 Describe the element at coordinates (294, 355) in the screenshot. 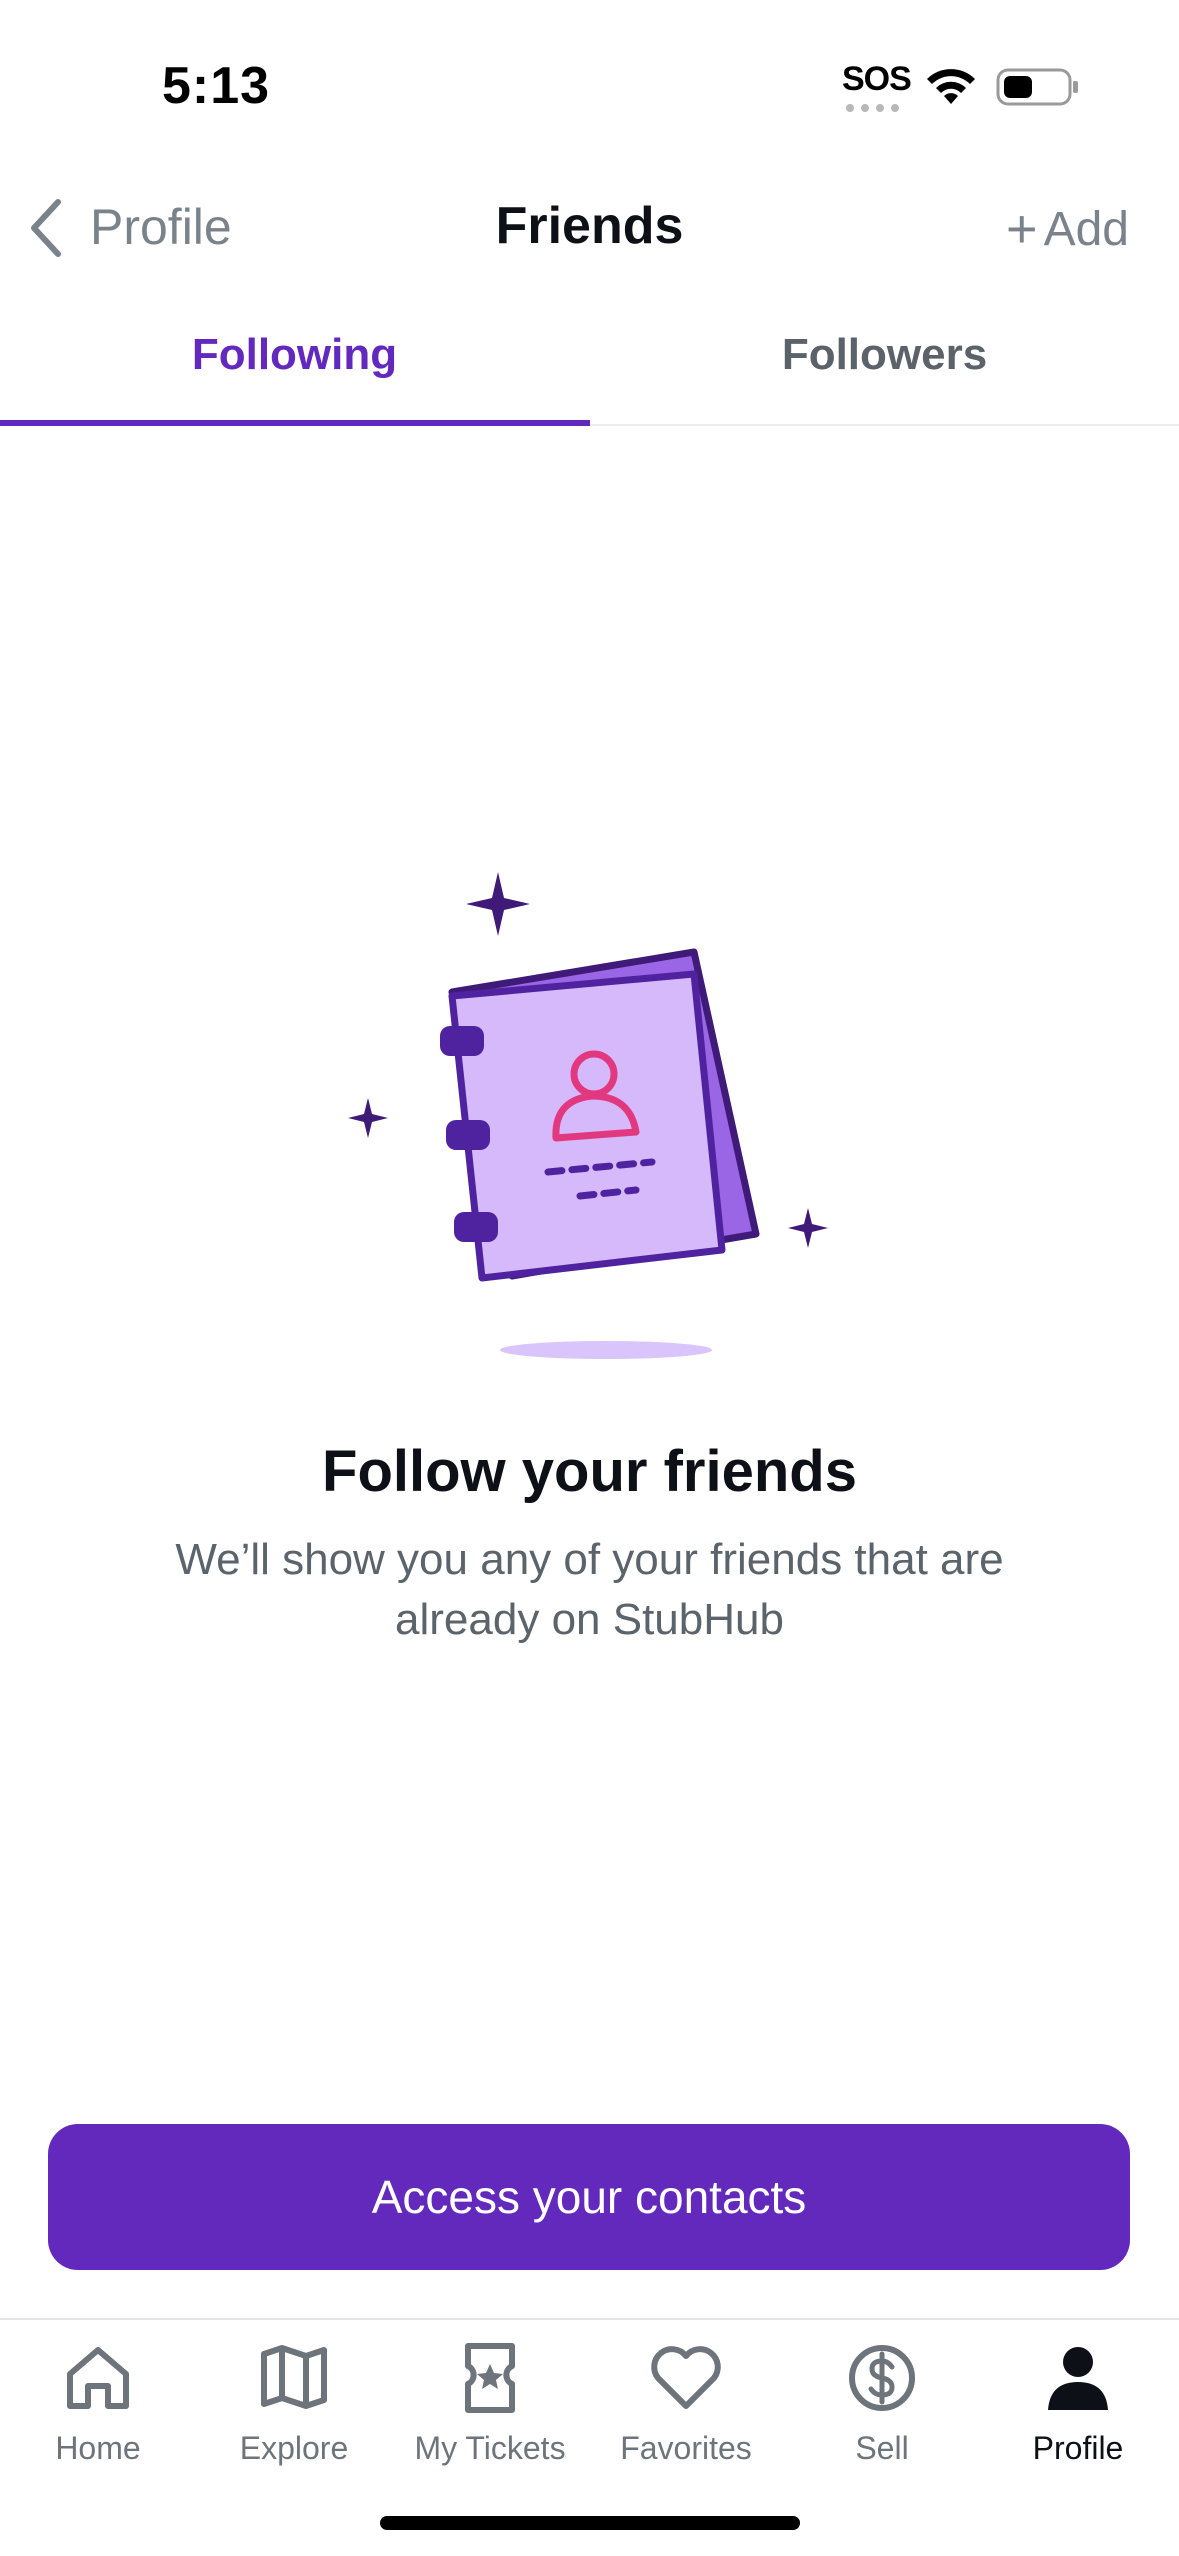

I see `tab-following: Following` at that location.